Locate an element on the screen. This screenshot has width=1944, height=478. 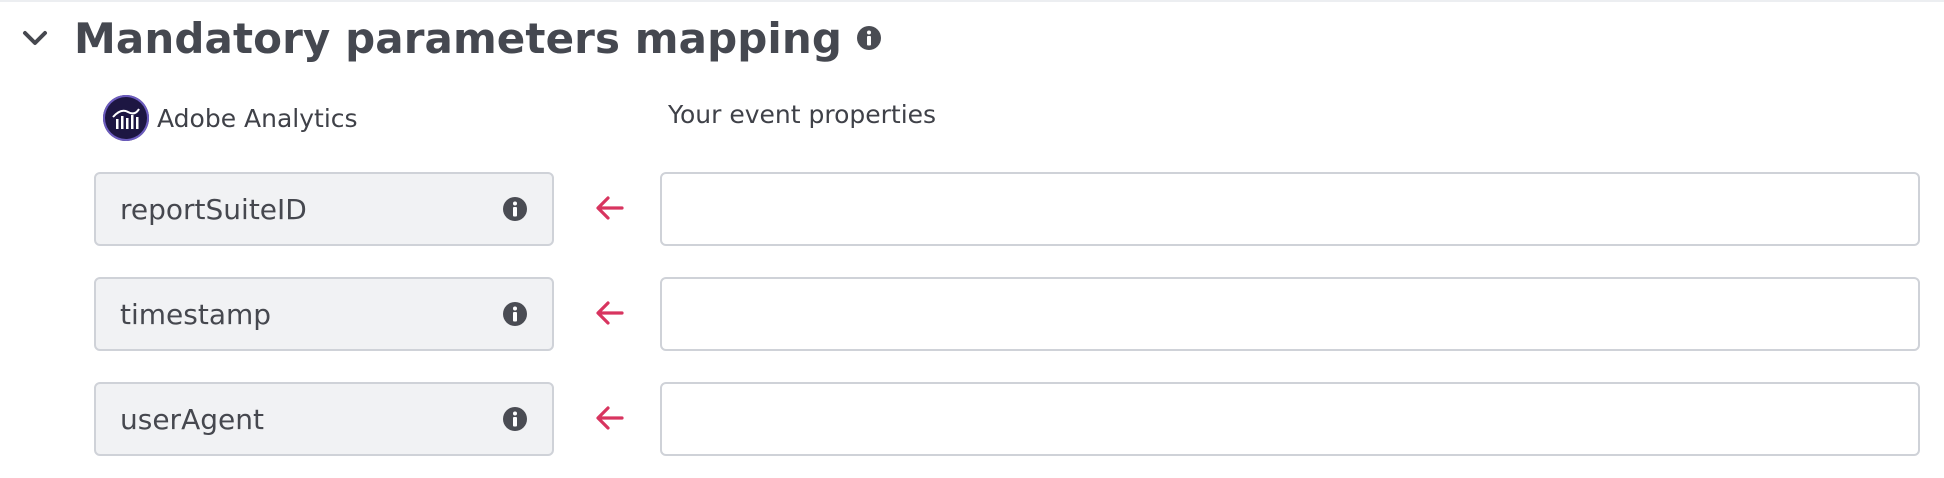
chevron-down-icon is located at coordinates (35, 38).